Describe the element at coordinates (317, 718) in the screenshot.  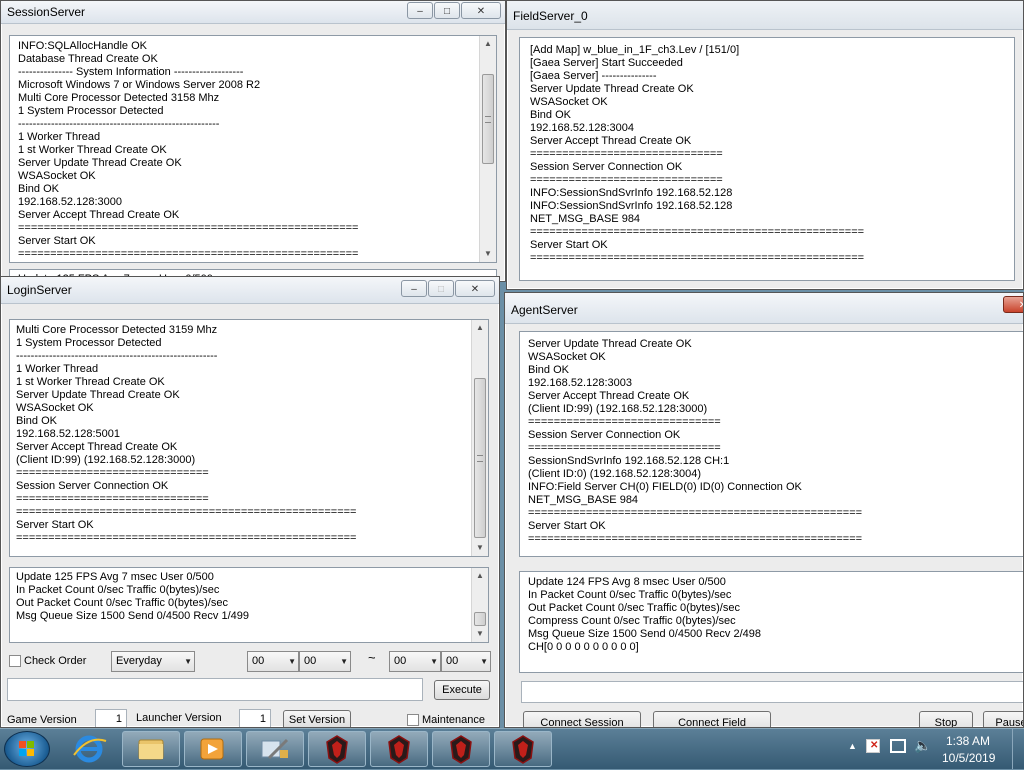
I see `set-version-button: Set Version` at that location.